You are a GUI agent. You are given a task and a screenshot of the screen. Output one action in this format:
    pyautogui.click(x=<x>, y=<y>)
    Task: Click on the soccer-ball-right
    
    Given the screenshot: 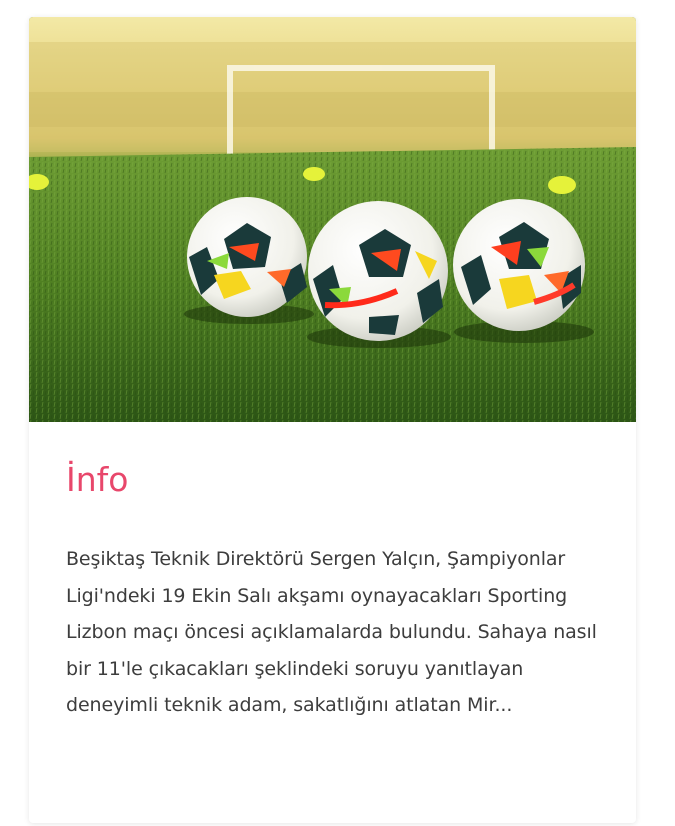 What is the action you would take?
    pyautogui.click(x=519, y=265)
    